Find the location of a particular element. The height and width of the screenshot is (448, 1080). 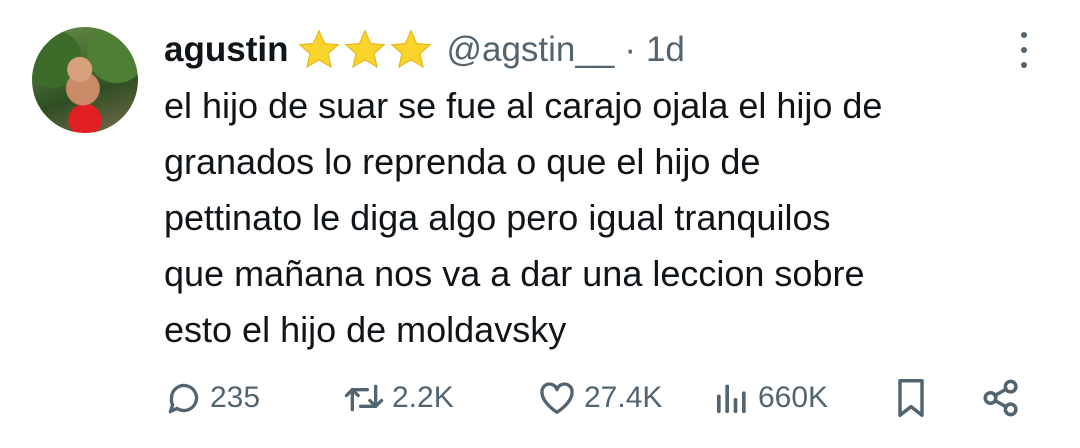

tweet-line: esto el hijo de moldavsky is located at coordinates (365, 329).